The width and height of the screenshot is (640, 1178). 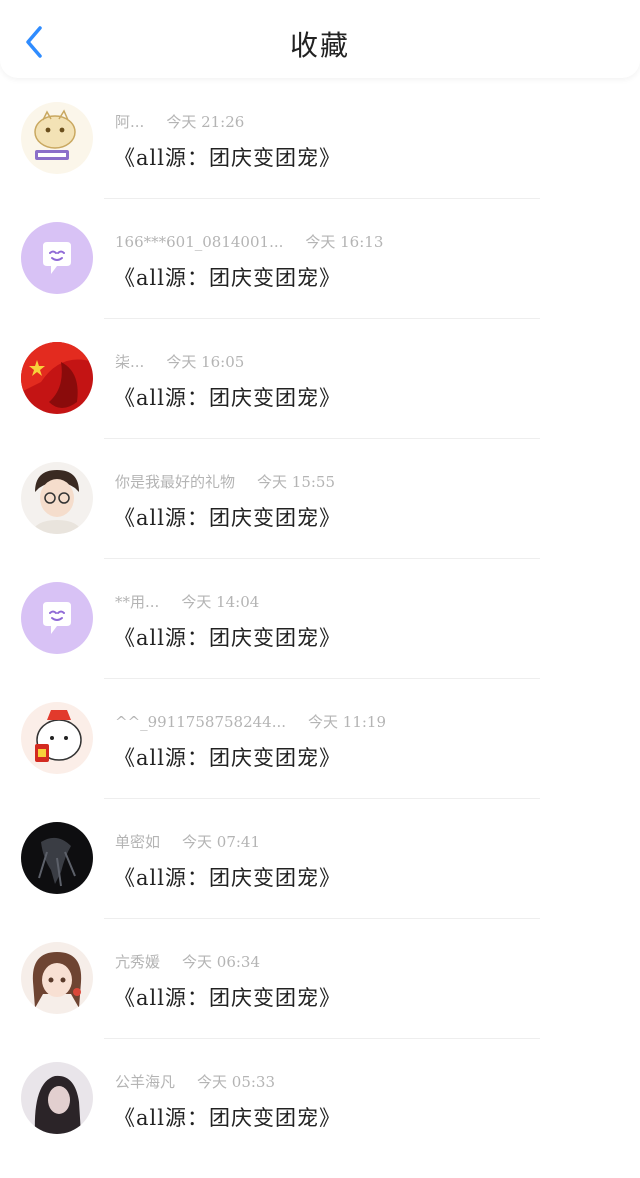 I want to click on top-bar: 收藏, so click(x=320, y=39).